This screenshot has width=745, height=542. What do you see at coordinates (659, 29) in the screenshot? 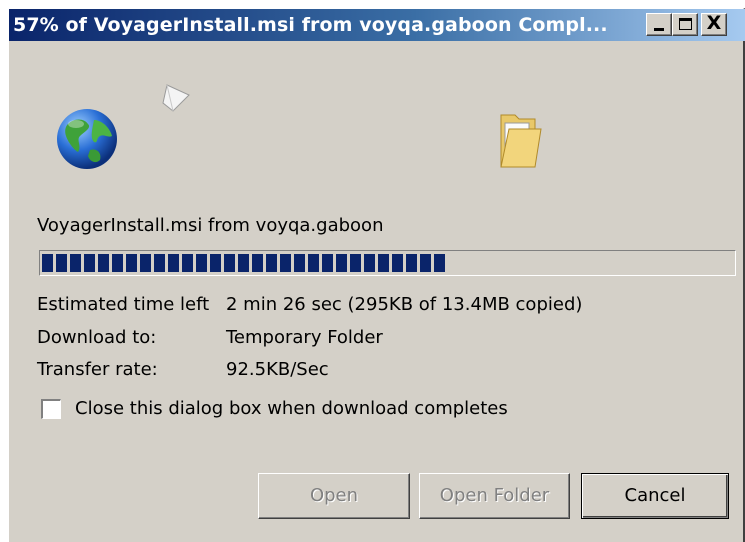
I see `minimize-icon` at bounding box center [659, 29].